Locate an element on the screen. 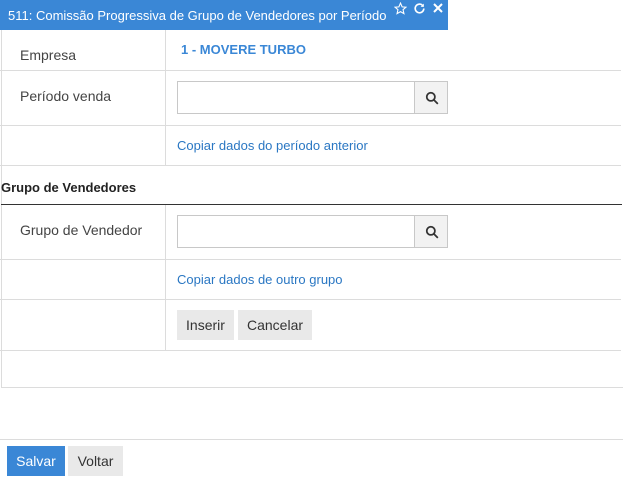 This screenshot has width=623, height=483. copiar-grupo-link: Copiar dados de outro grupo is located at coordinates (260, 279).